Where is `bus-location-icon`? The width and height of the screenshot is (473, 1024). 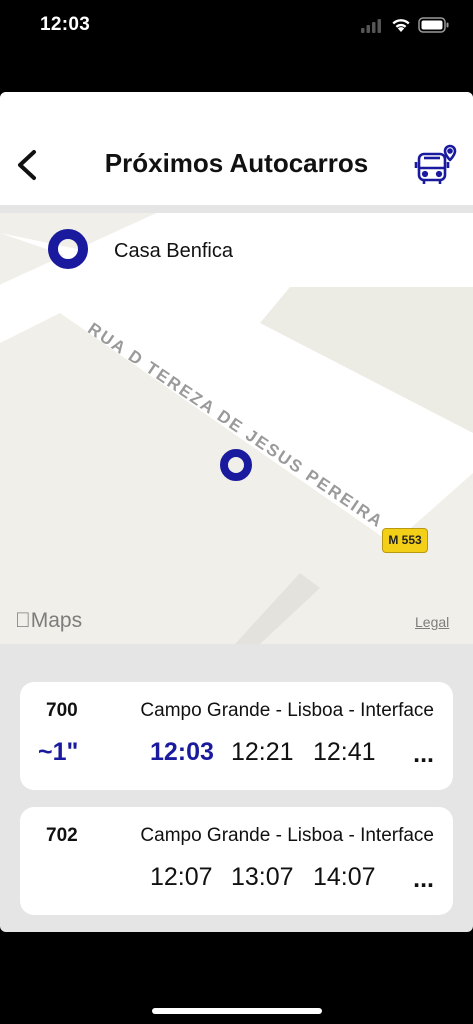
bus-location-icon is located at coordinates (435, 164).